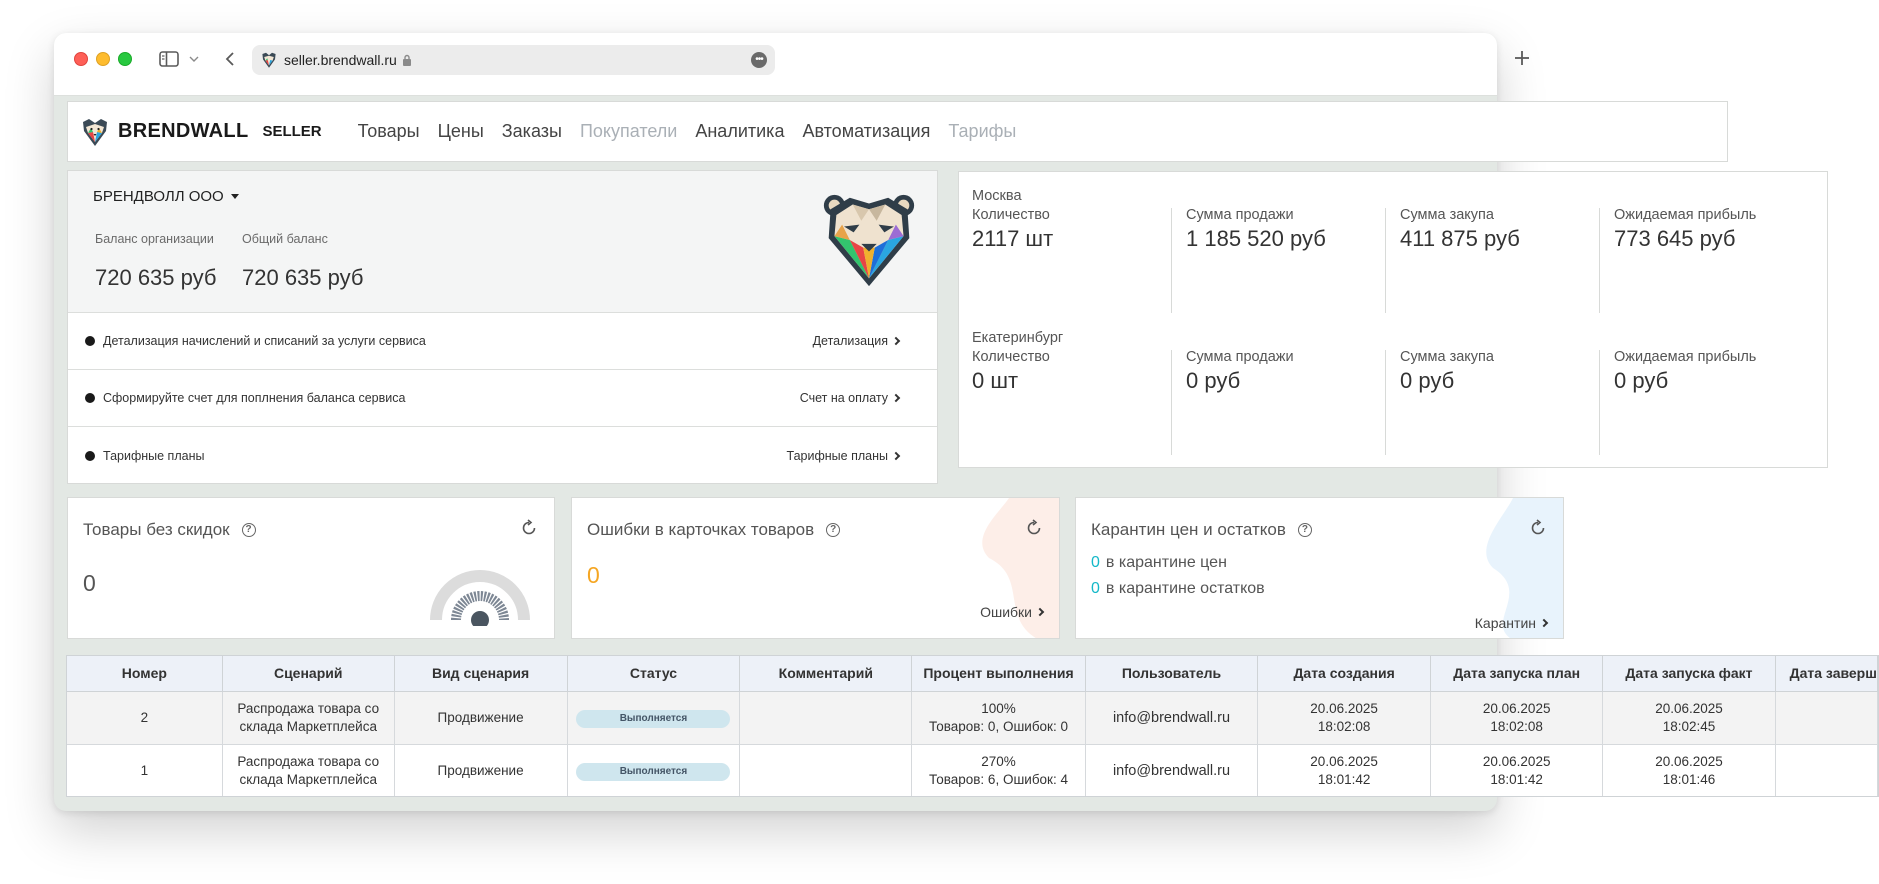 The height and width of the screenshot is (884, 1879). What do you see at coordinates (1447, 215) in the screenshot?
I see `stat-label: Сумма закупа` at bounding box center [1447, 215].